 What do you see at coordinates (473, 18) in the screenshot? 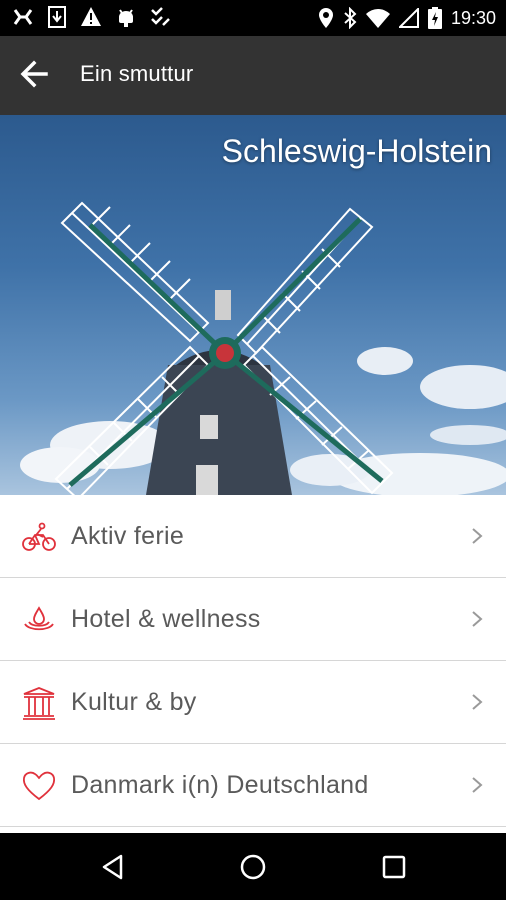
I see `status-bar-time: 19:30` at bounding box center [473, 18].